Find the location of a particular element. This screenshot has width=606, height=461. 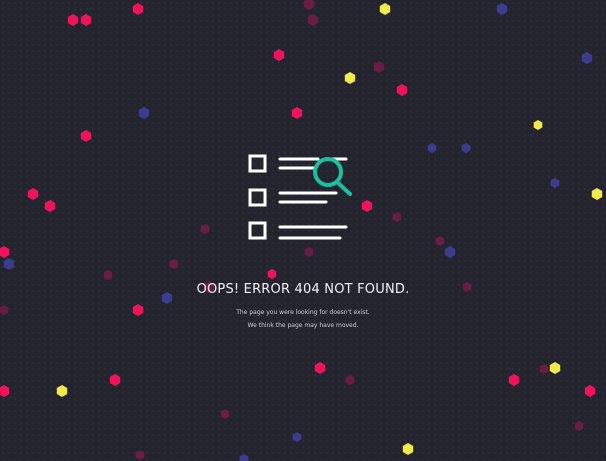

magnifier-icon is located at coordinates (332, 176).